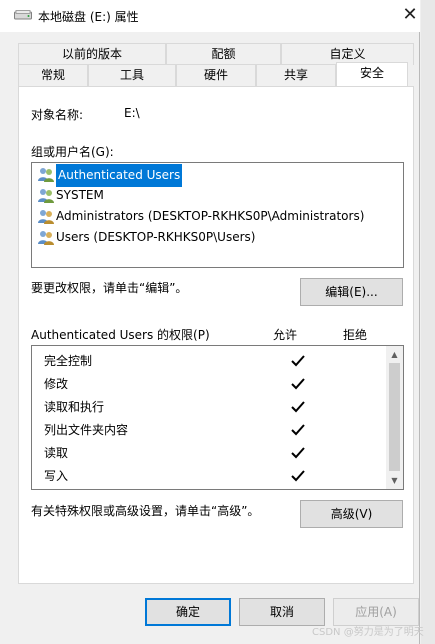 Image resolution: width=435 pixels, height=644 pixels. I want to click on list-item-system: SYSTEM, so click(218, 195).